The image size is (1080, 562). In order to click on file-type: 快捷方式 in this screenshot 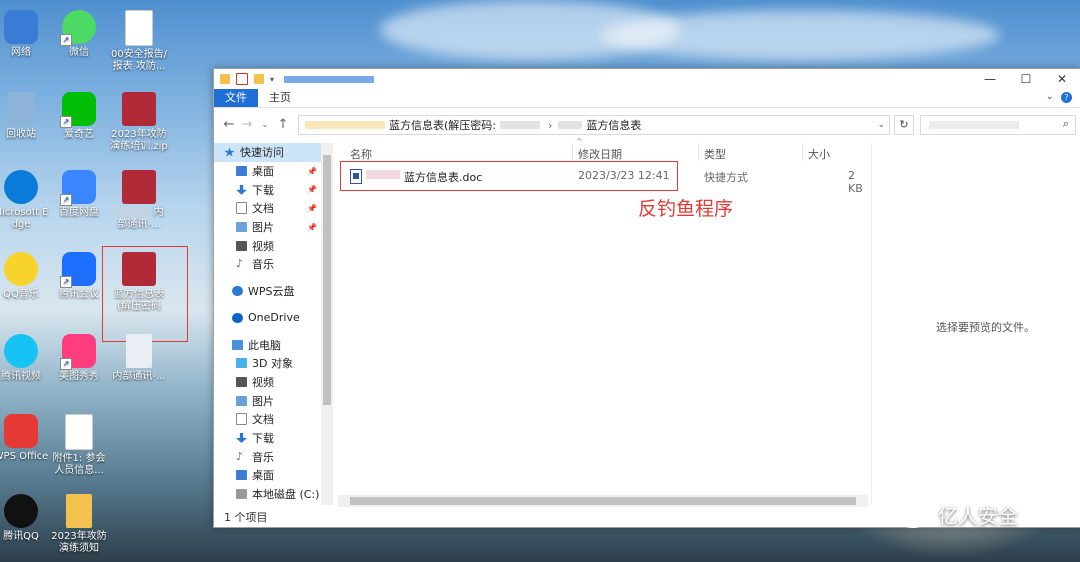, I will do `click(726, 177)`.